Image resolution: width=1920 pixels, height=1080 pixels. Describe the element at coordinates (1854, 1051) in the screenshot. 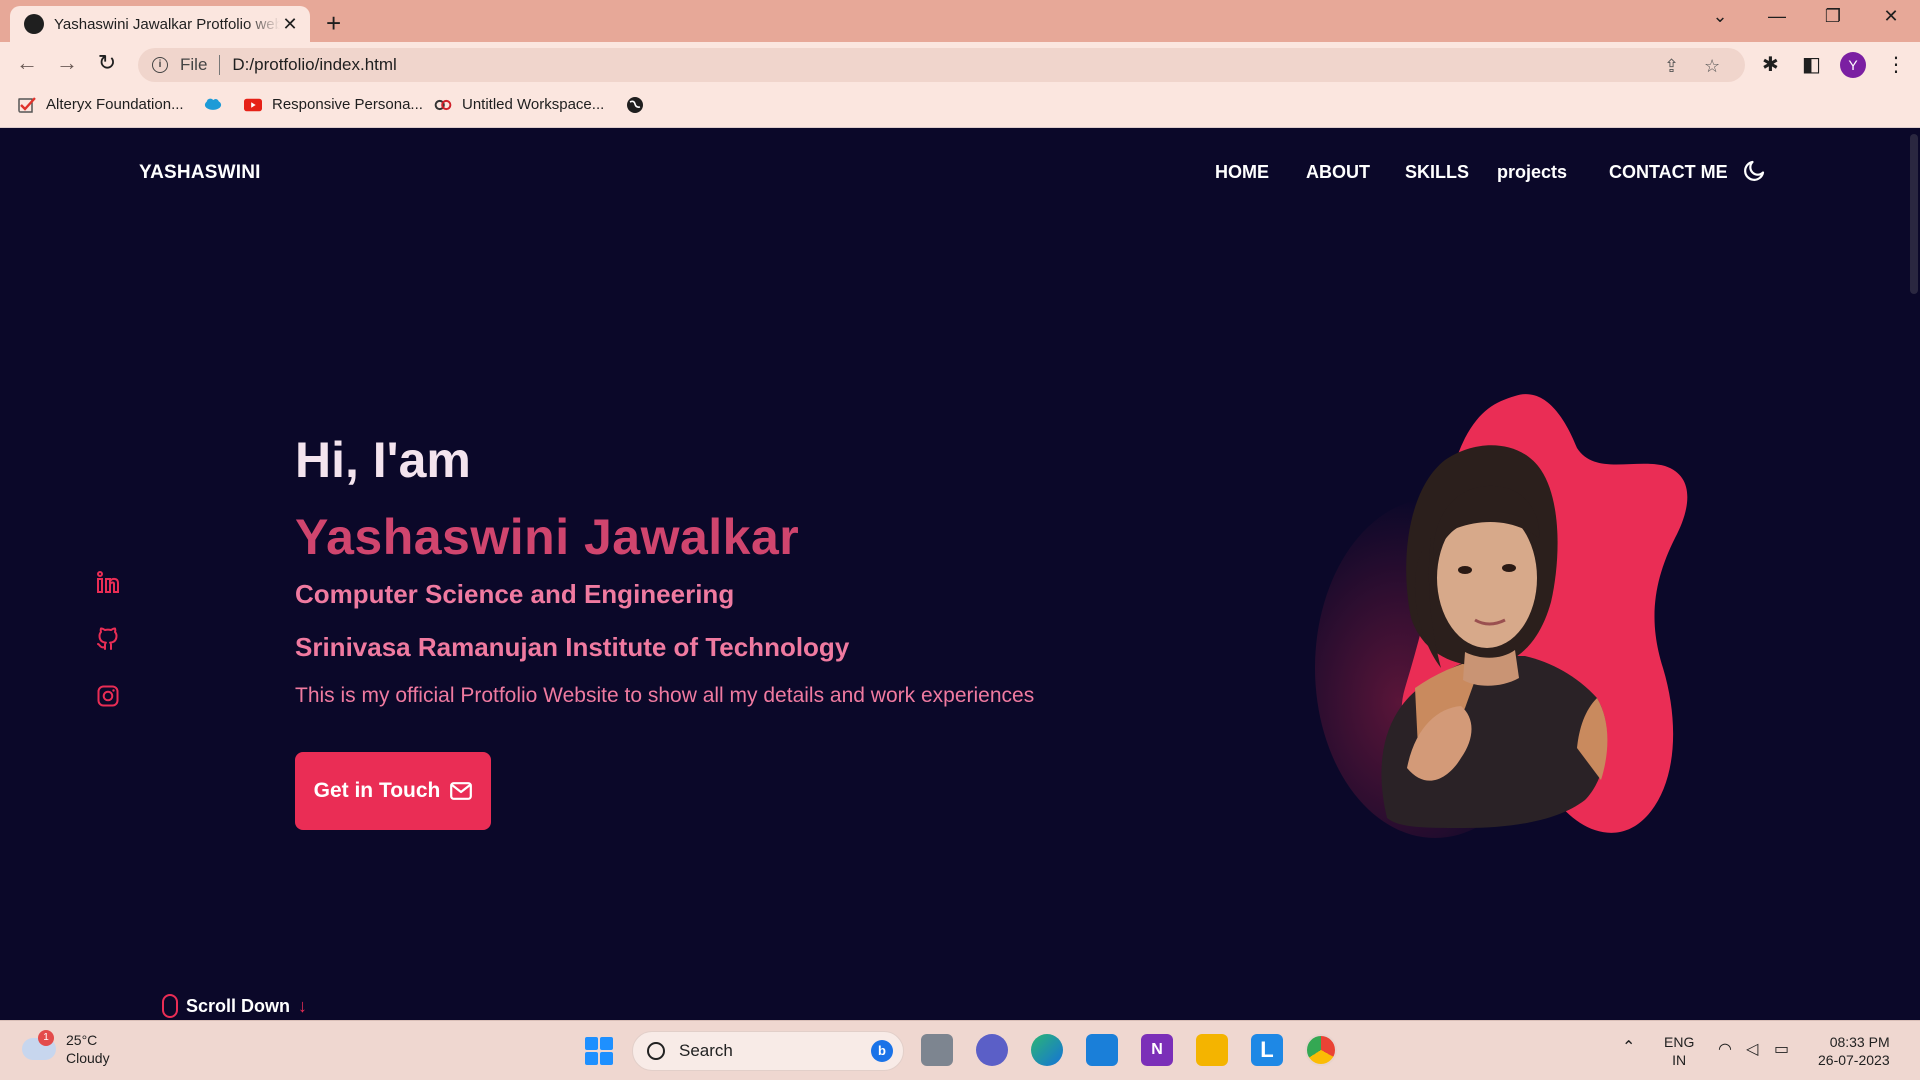

I see `clock: 08:33 PM 26-07-2023` at that location.